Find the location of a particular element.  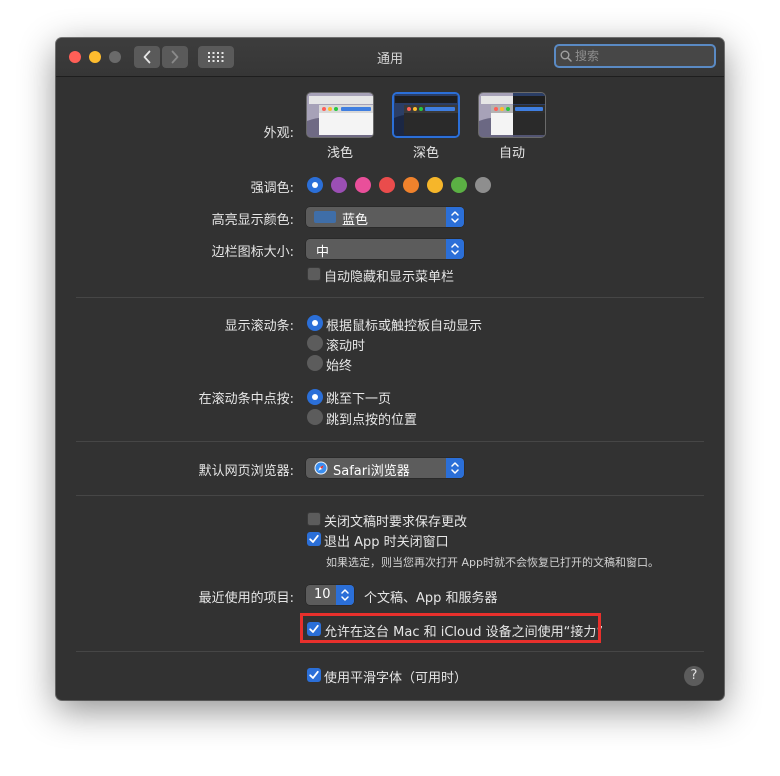

scroll-bars-auto-radio is located at coordinates (315, 323).